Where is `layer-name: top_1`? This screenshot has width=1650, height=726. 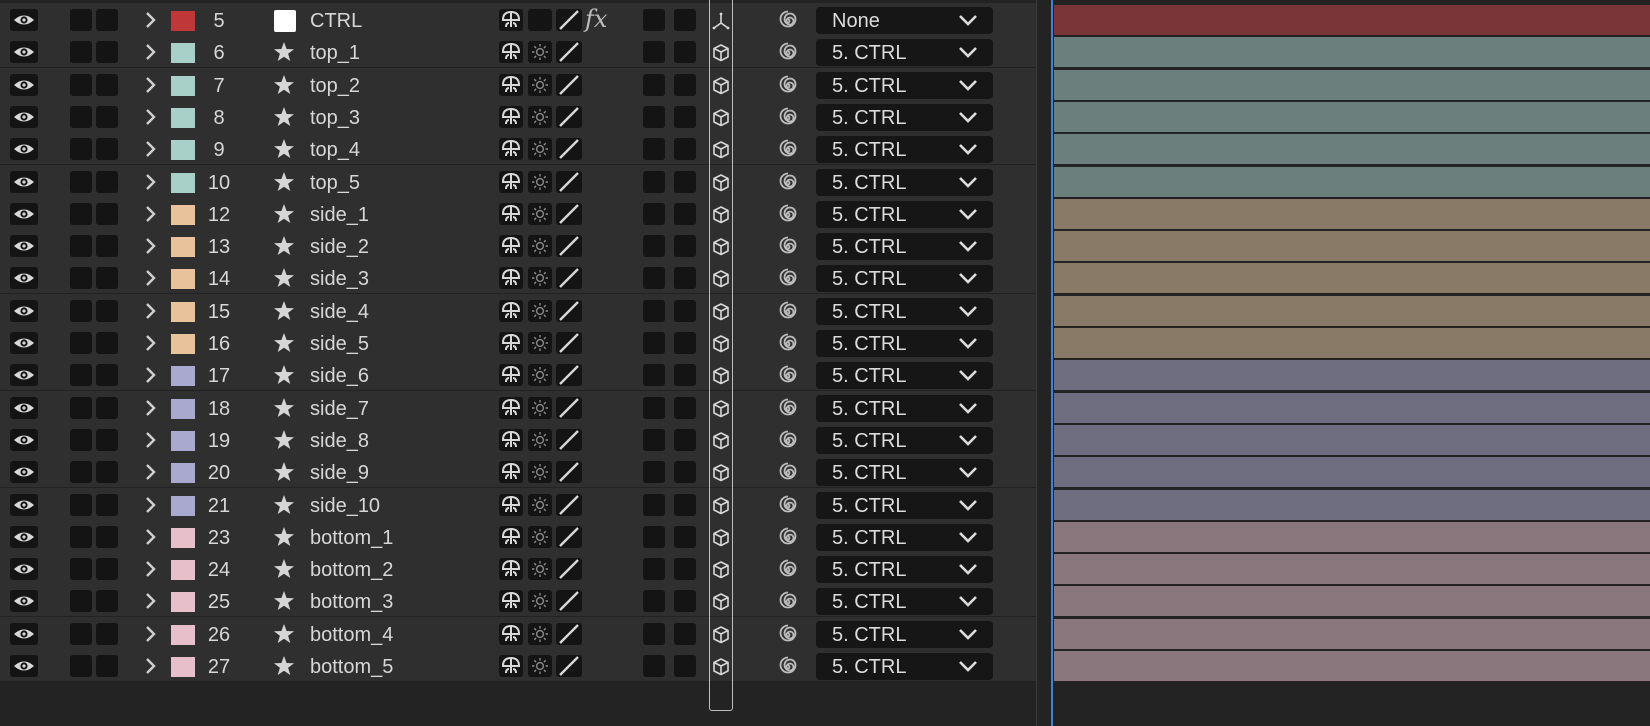
layer-name: top_1 is located at coordinates (335, 53).